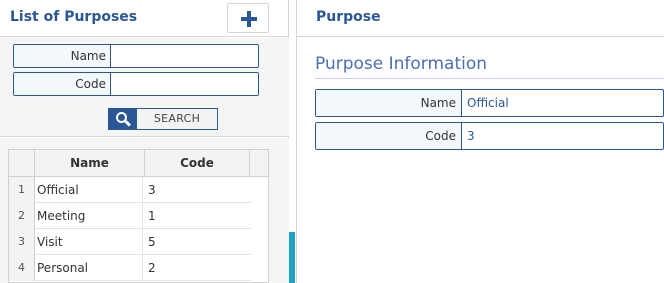 The image size is (664, 283). Describe the element at coordinates (471, 136) in the screenshot. I see `purpose-code-value: 3` at that location.